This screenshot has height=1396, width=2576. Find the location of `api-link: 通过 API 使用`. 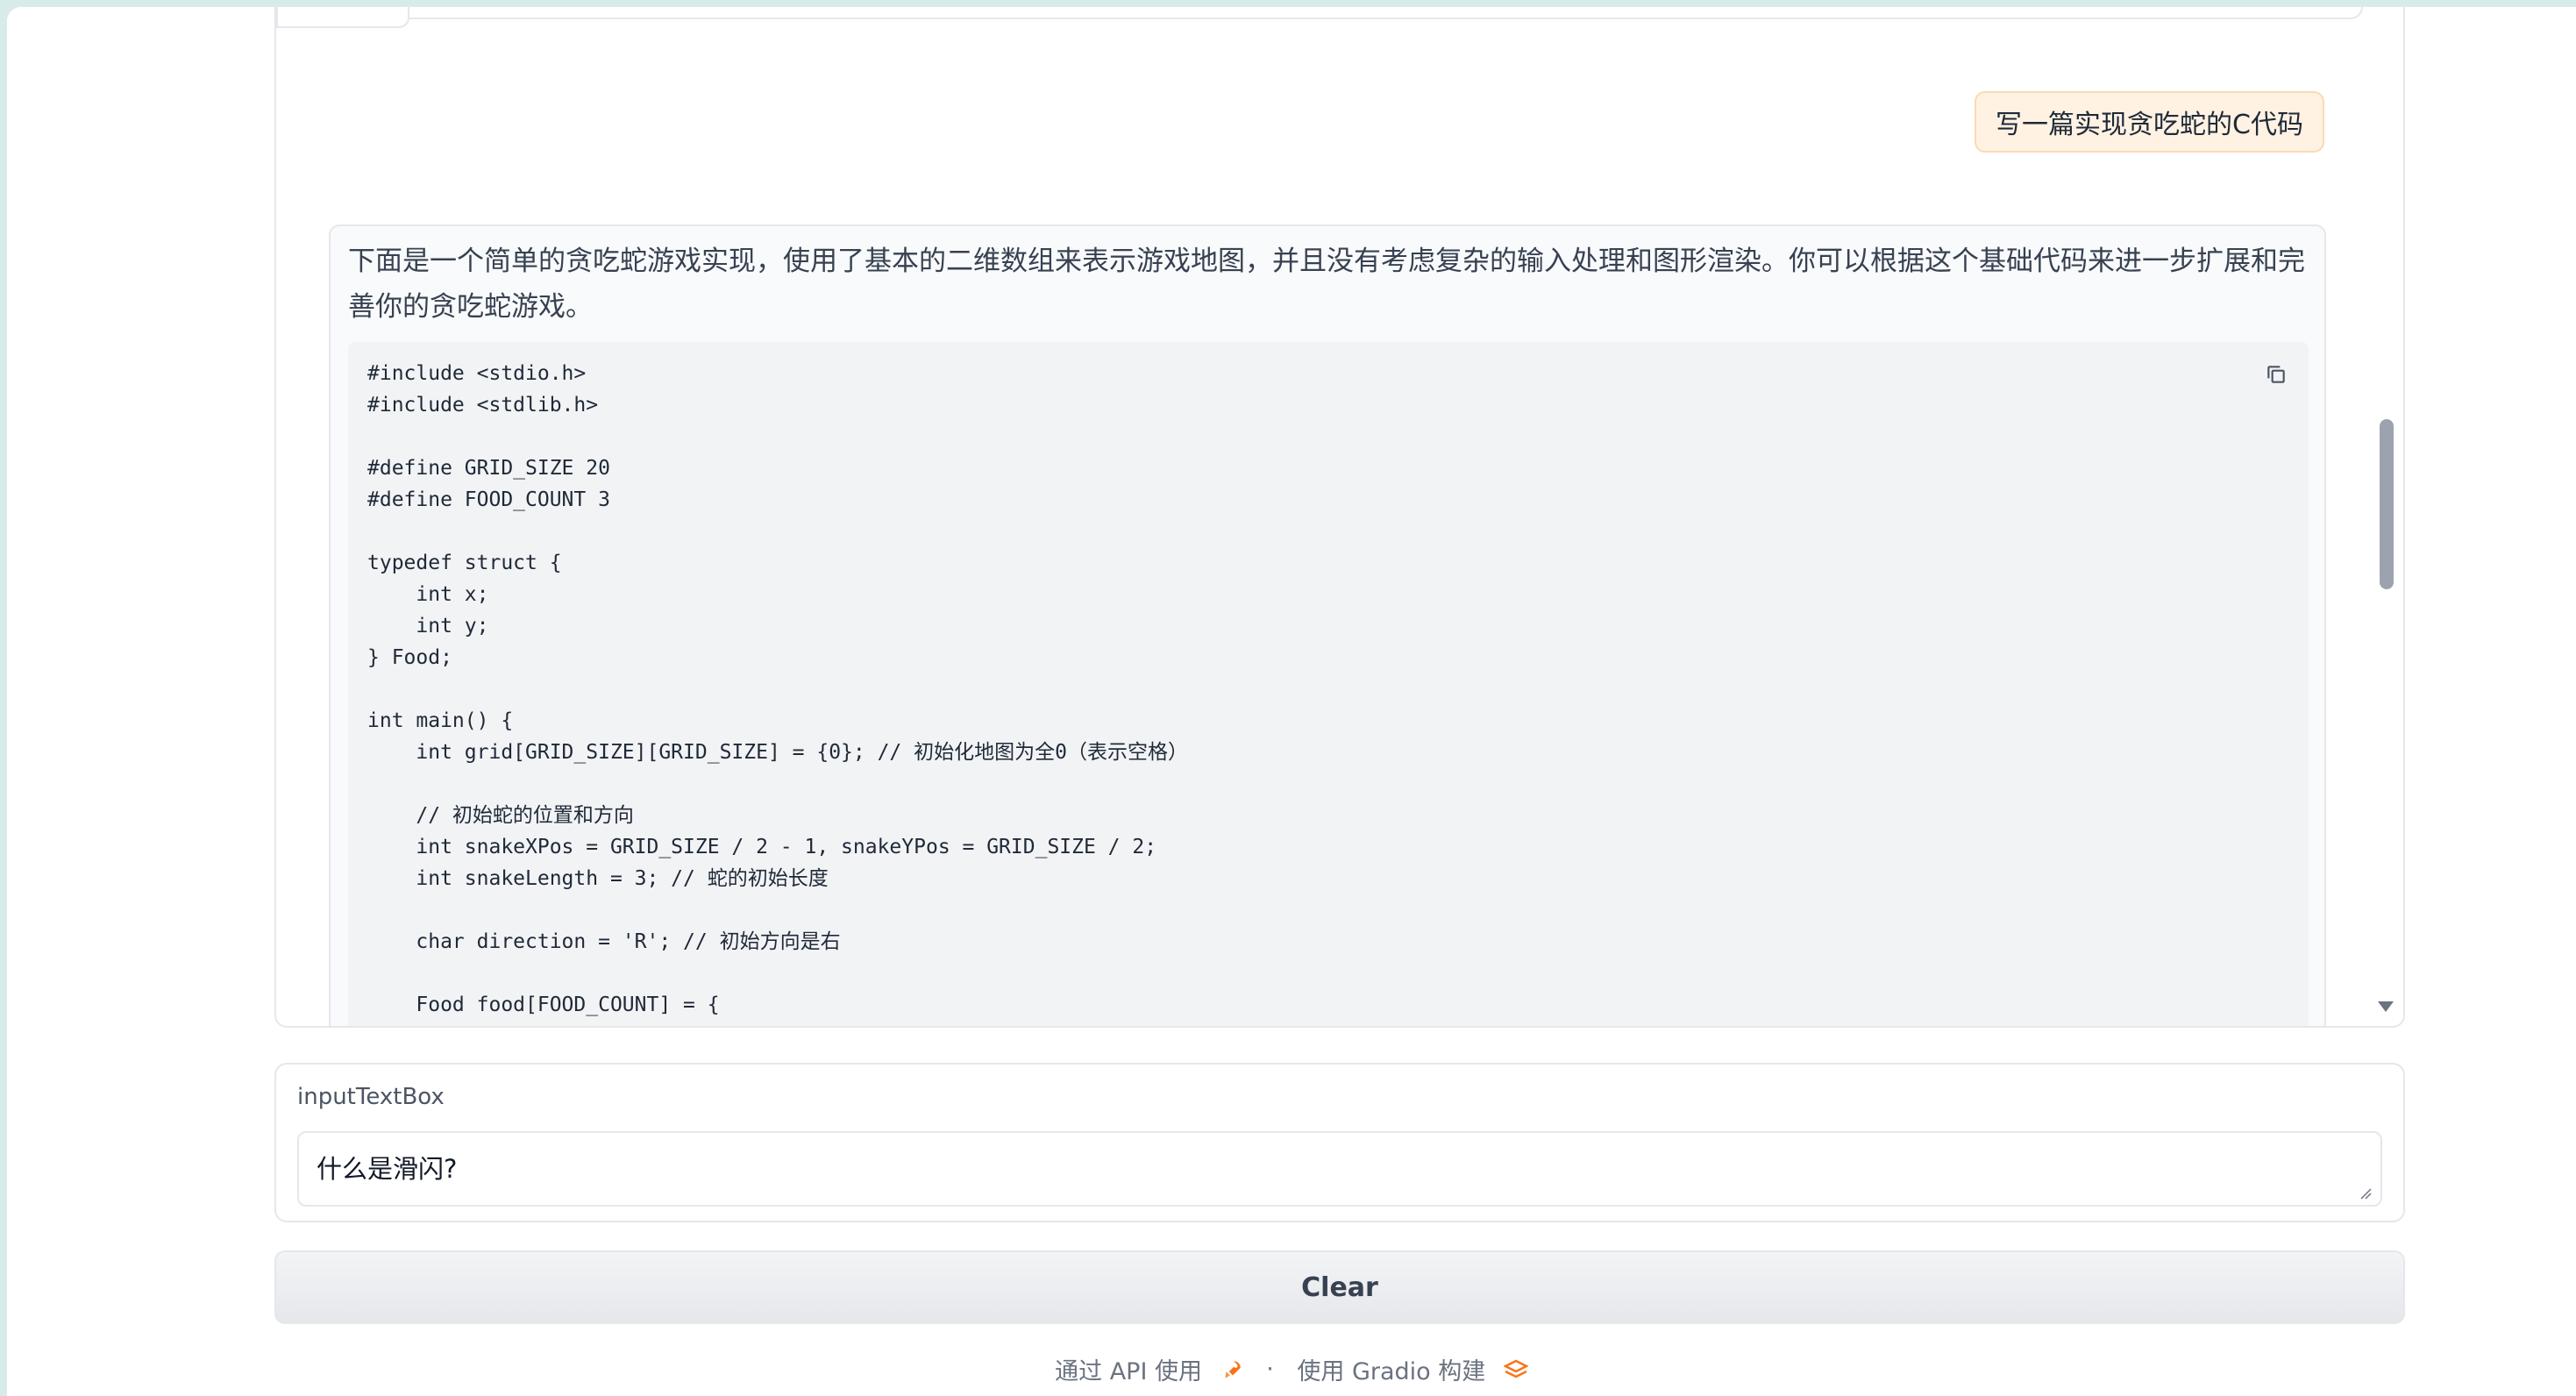

api-link: 通过 API 使用 is located at coordinates (1152, 1370).